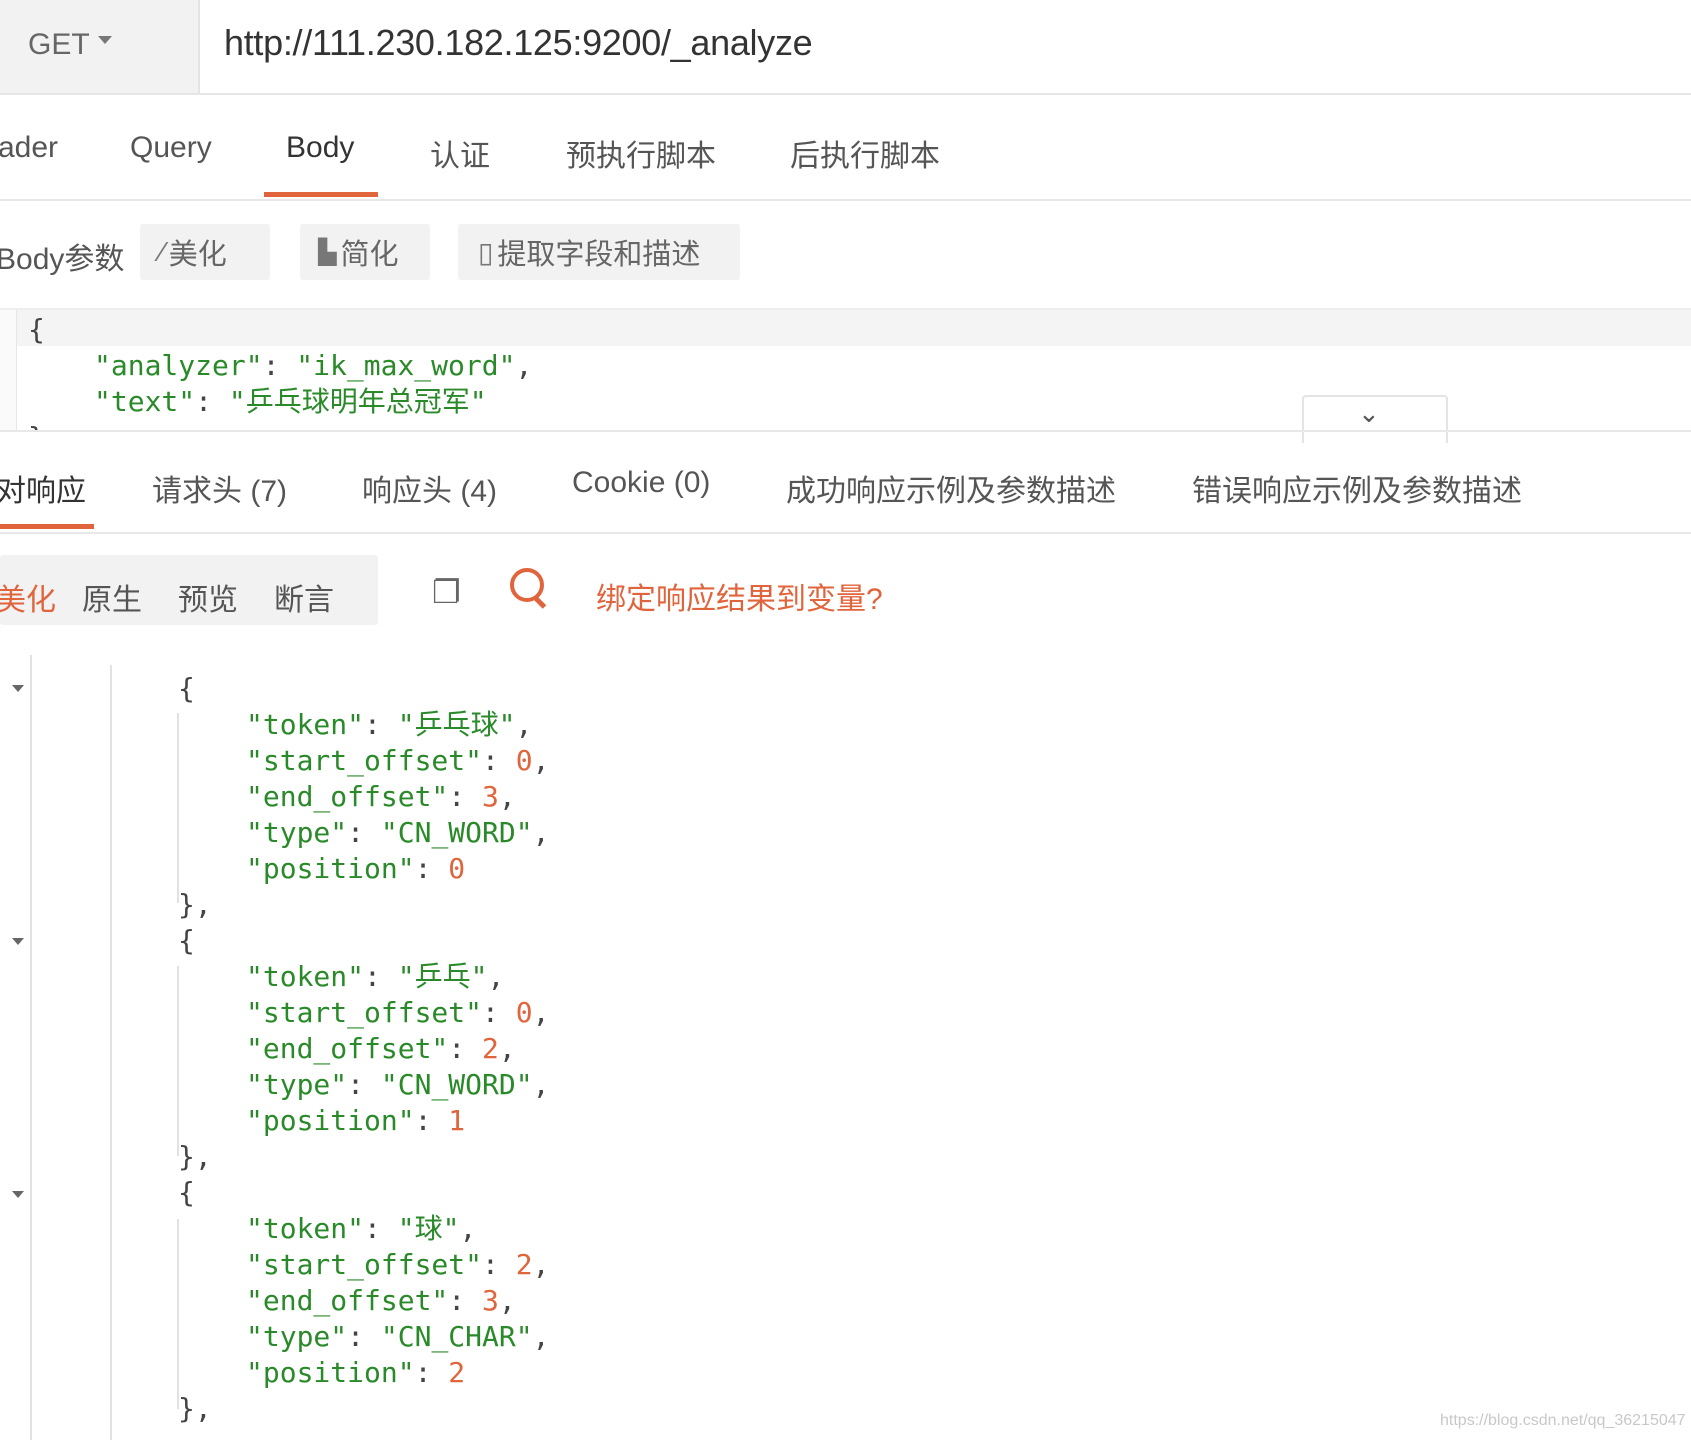 The image size is (1691, 1440). I want to click on active-response-tab-indicator, so click(47, 526).